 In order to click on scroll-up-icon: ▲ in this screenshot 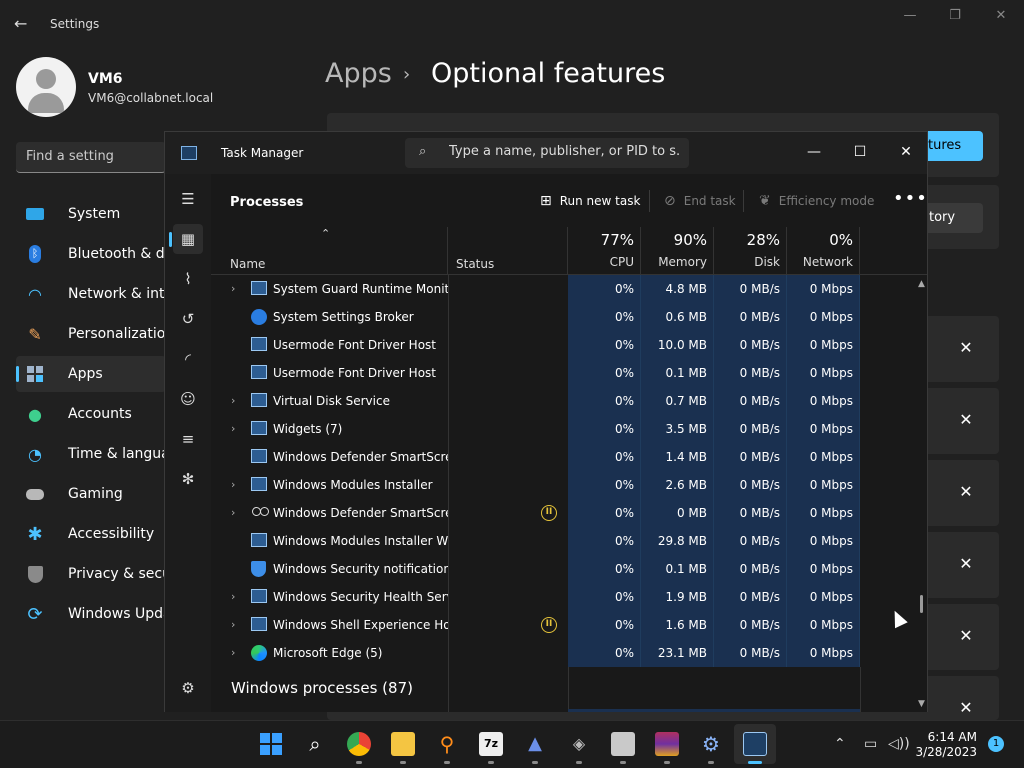, I will do `click(921, 284)`.